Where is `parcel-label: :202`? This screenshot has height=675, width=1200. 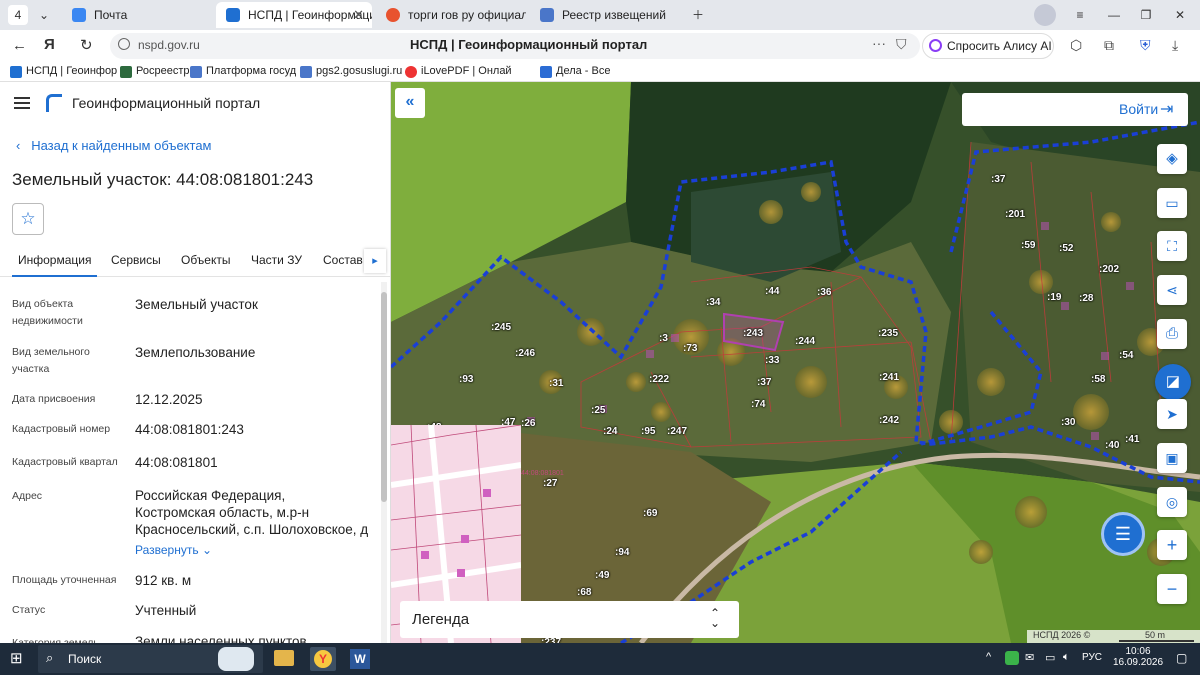 parcel-label: :202 is located at coordinates (1109, 269).